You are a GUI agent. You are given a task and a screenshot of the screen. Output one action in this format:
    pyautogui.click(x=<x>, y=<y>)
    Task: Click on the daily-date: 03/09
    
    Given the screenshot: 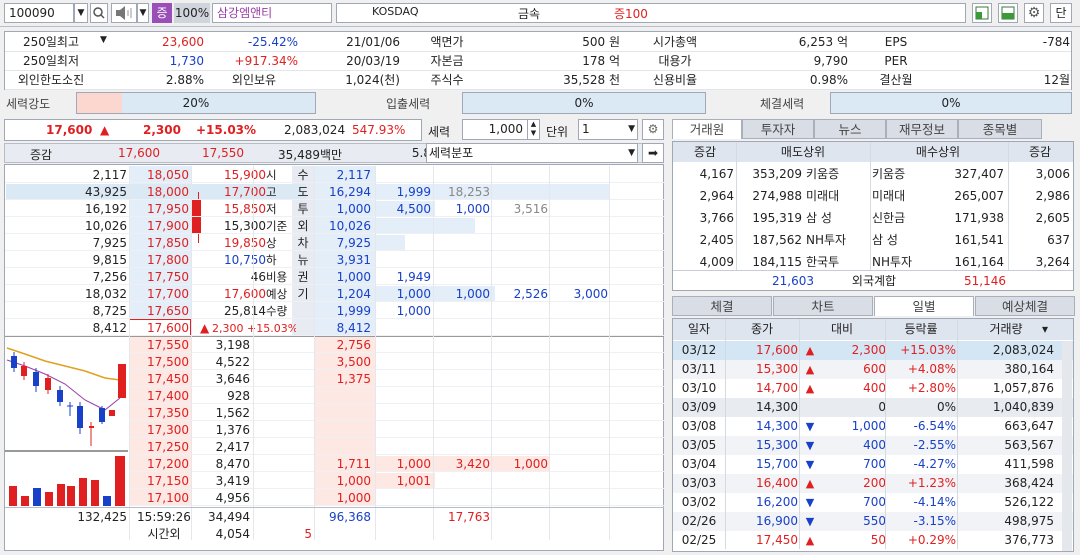 What is the action you would take?
    pyautogui.click(x=699, y=407)
    